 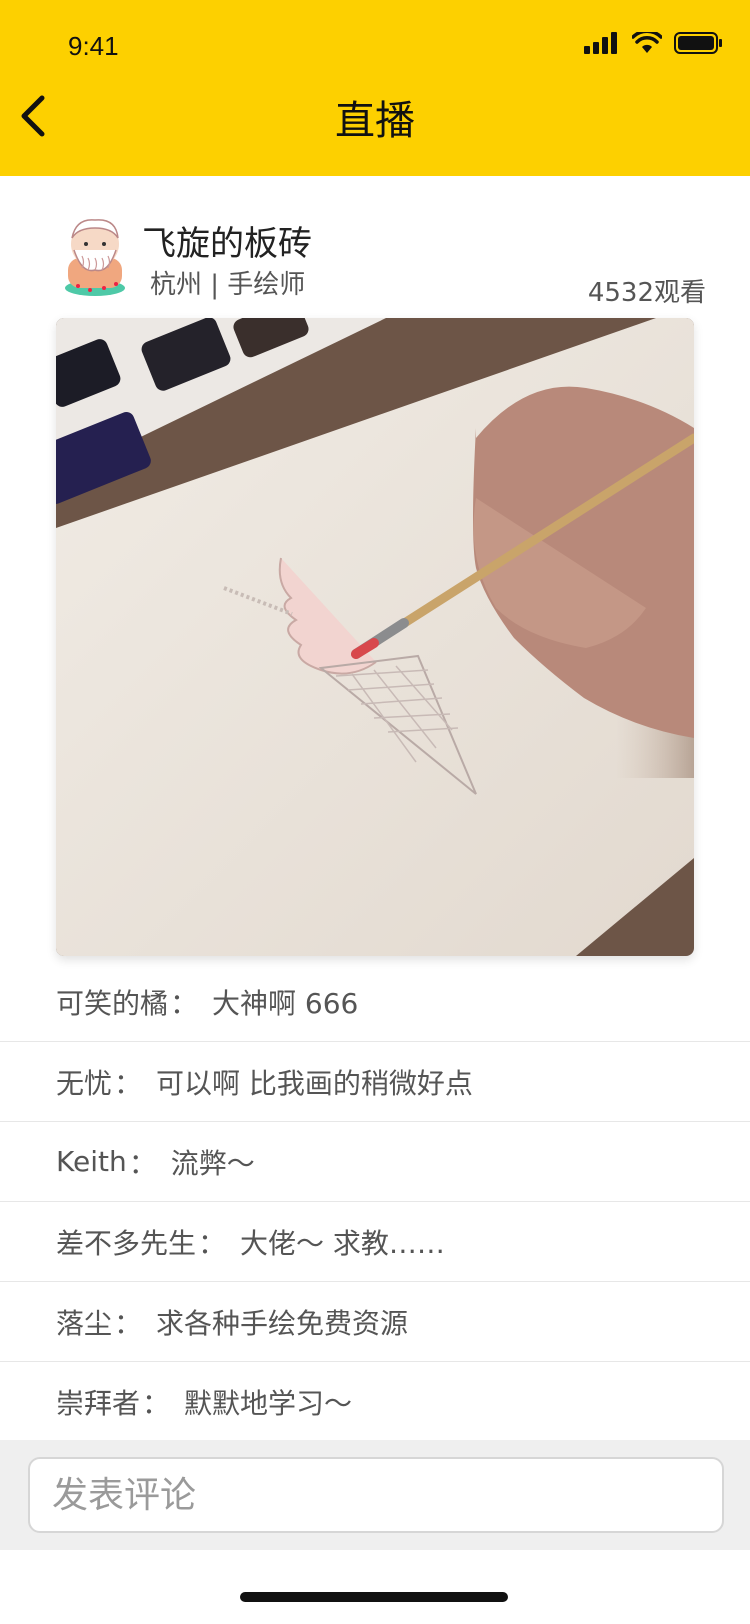 I want to click on host-name: 飞旋的板砖, so click(x=227, y=244).